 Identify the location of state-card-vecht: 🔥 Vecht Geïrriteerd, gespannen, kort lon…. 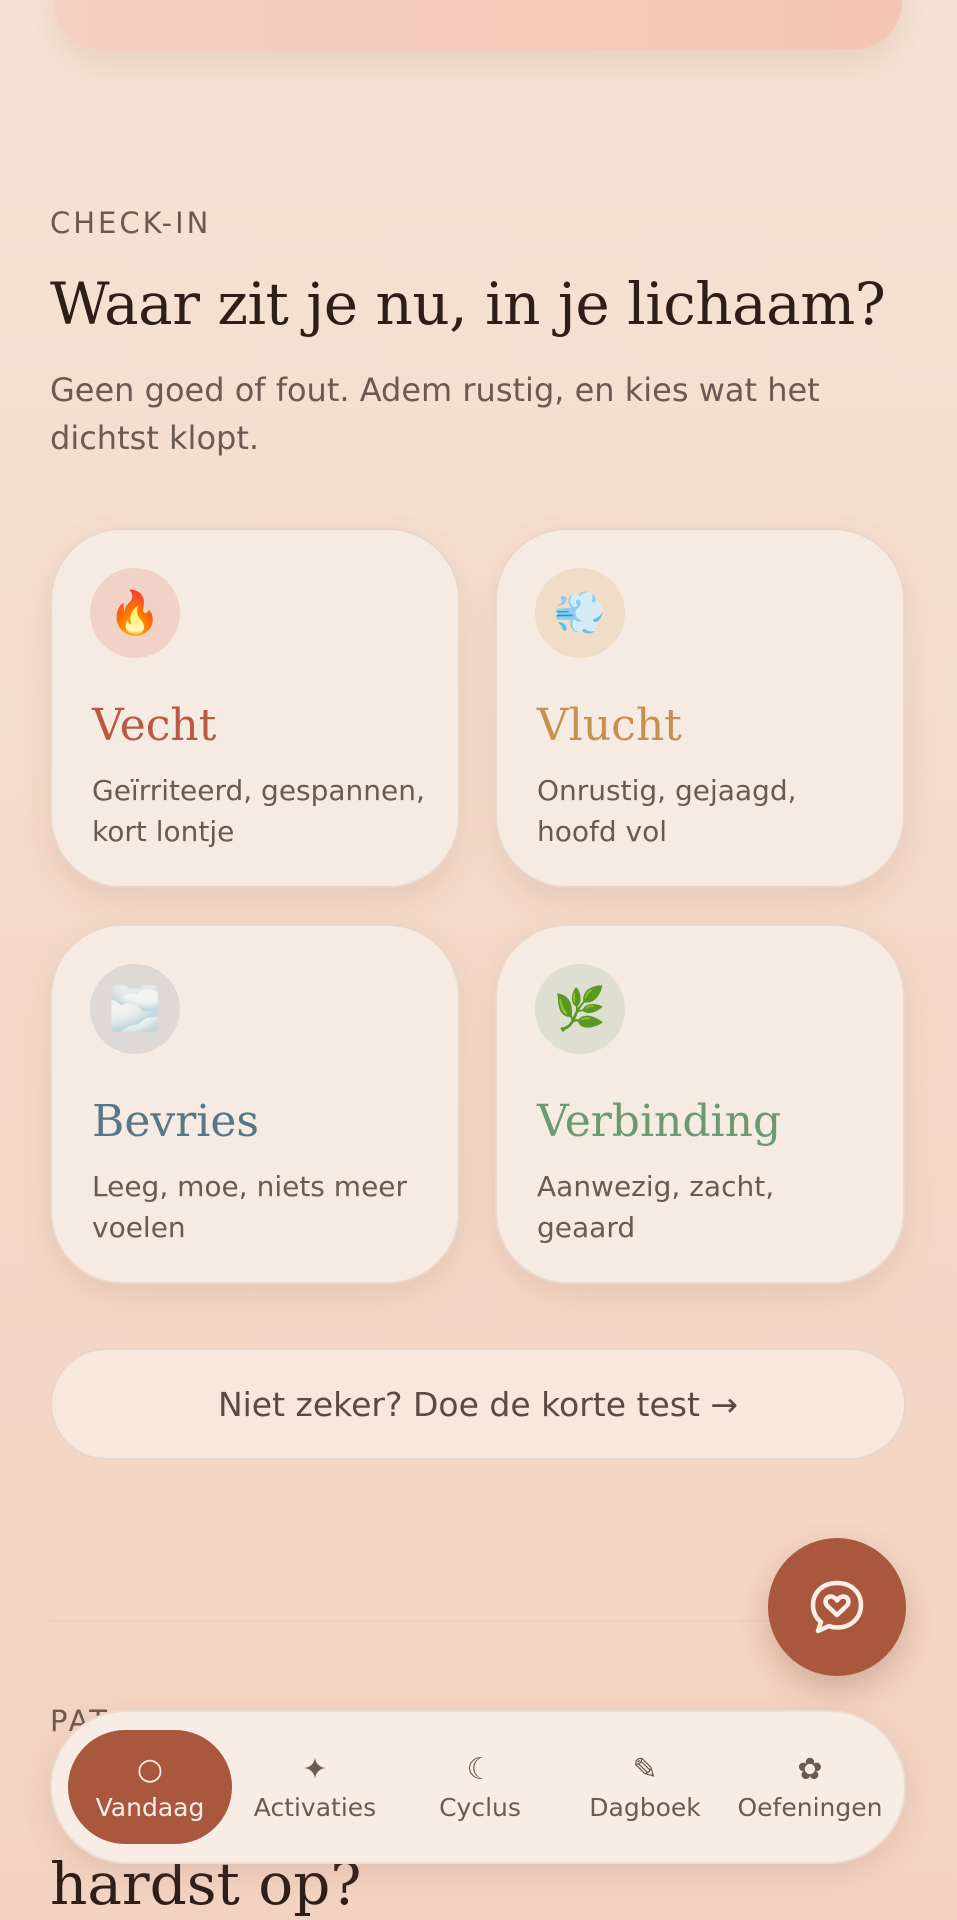
(255, 708).